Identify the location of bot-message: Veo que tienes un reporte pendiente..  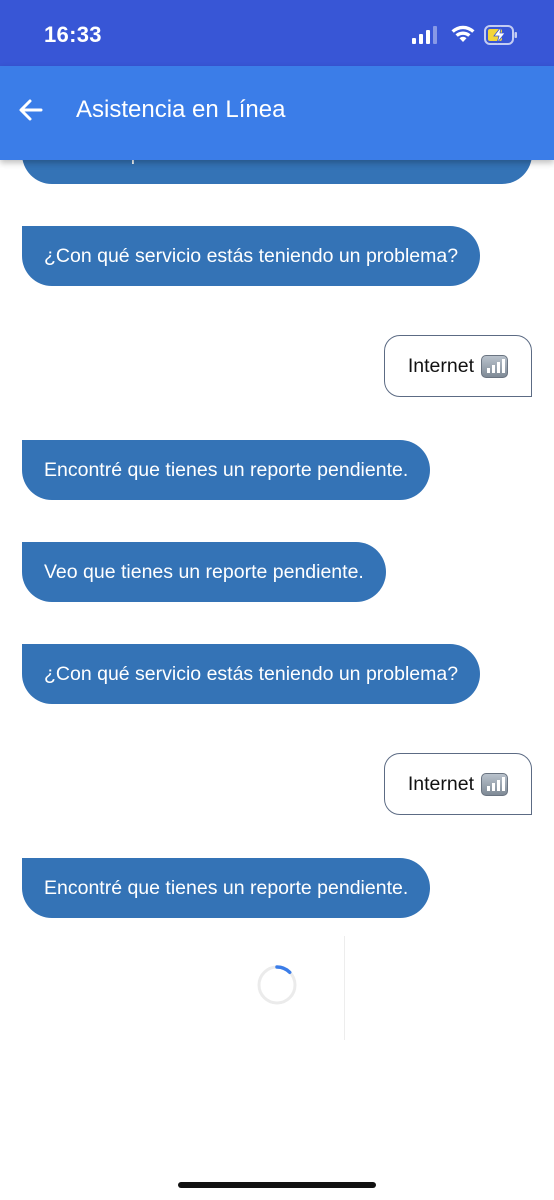
(204, 572).